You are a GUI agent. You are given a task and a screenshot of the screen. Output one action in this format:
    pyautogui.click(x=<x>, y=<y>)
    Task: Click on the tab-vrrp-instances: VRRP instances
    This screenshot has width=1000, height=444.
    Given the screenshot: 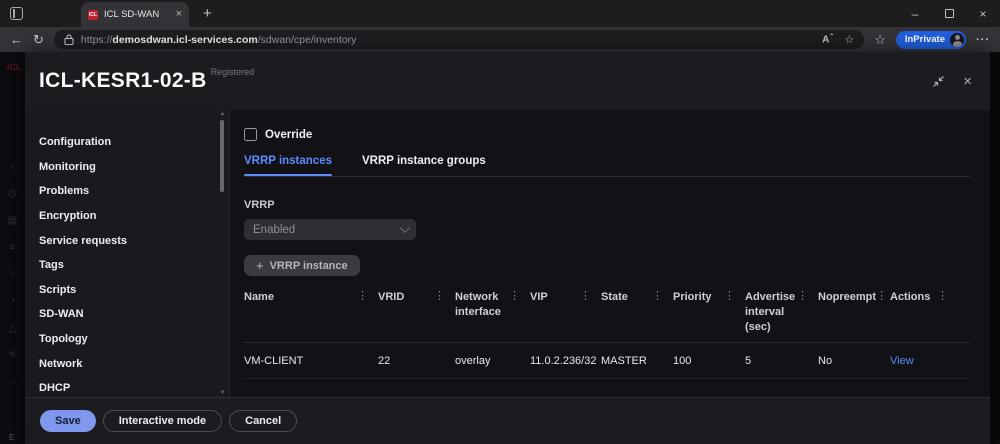 What is the action you would take?
    pyautogui.click(x=288, y=165)
    